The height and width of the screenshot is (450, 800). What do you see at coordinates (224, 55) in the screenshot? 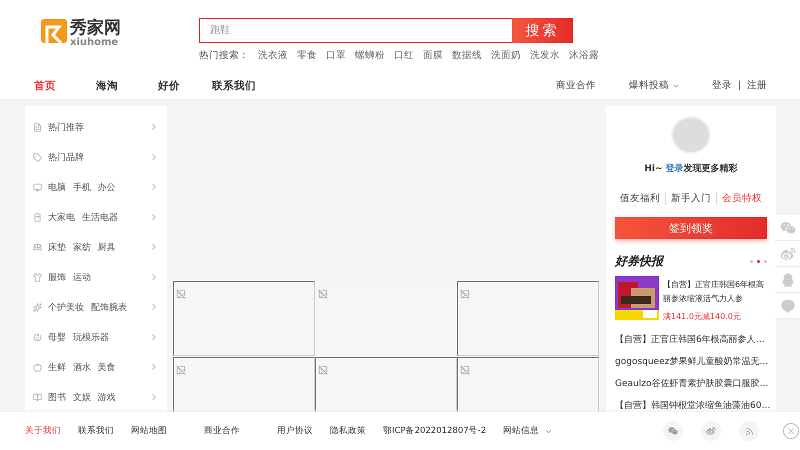
I see `hot-search-label: 热门搜索：` at bounding box center [224, 55].